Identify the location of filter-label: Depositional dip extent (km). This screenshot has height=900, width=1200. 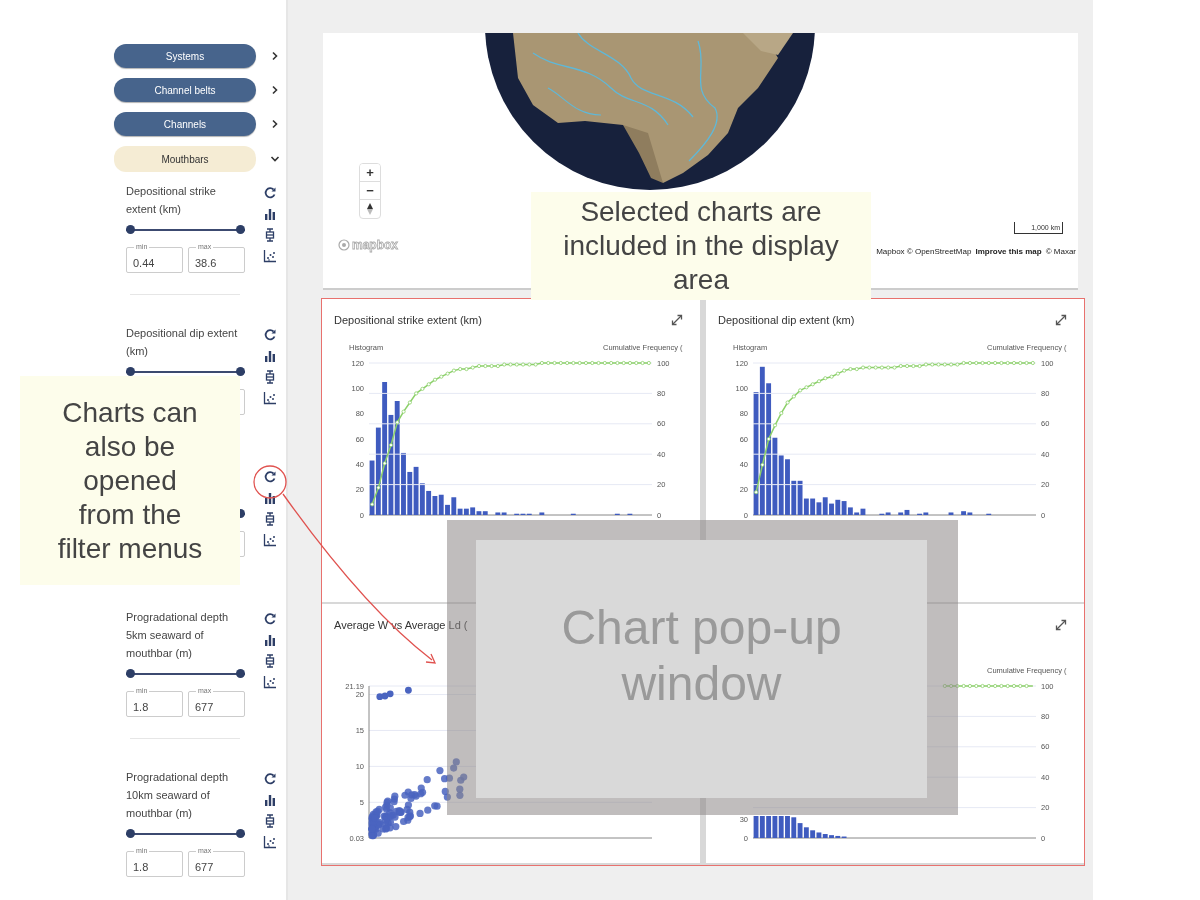
(182, 342).